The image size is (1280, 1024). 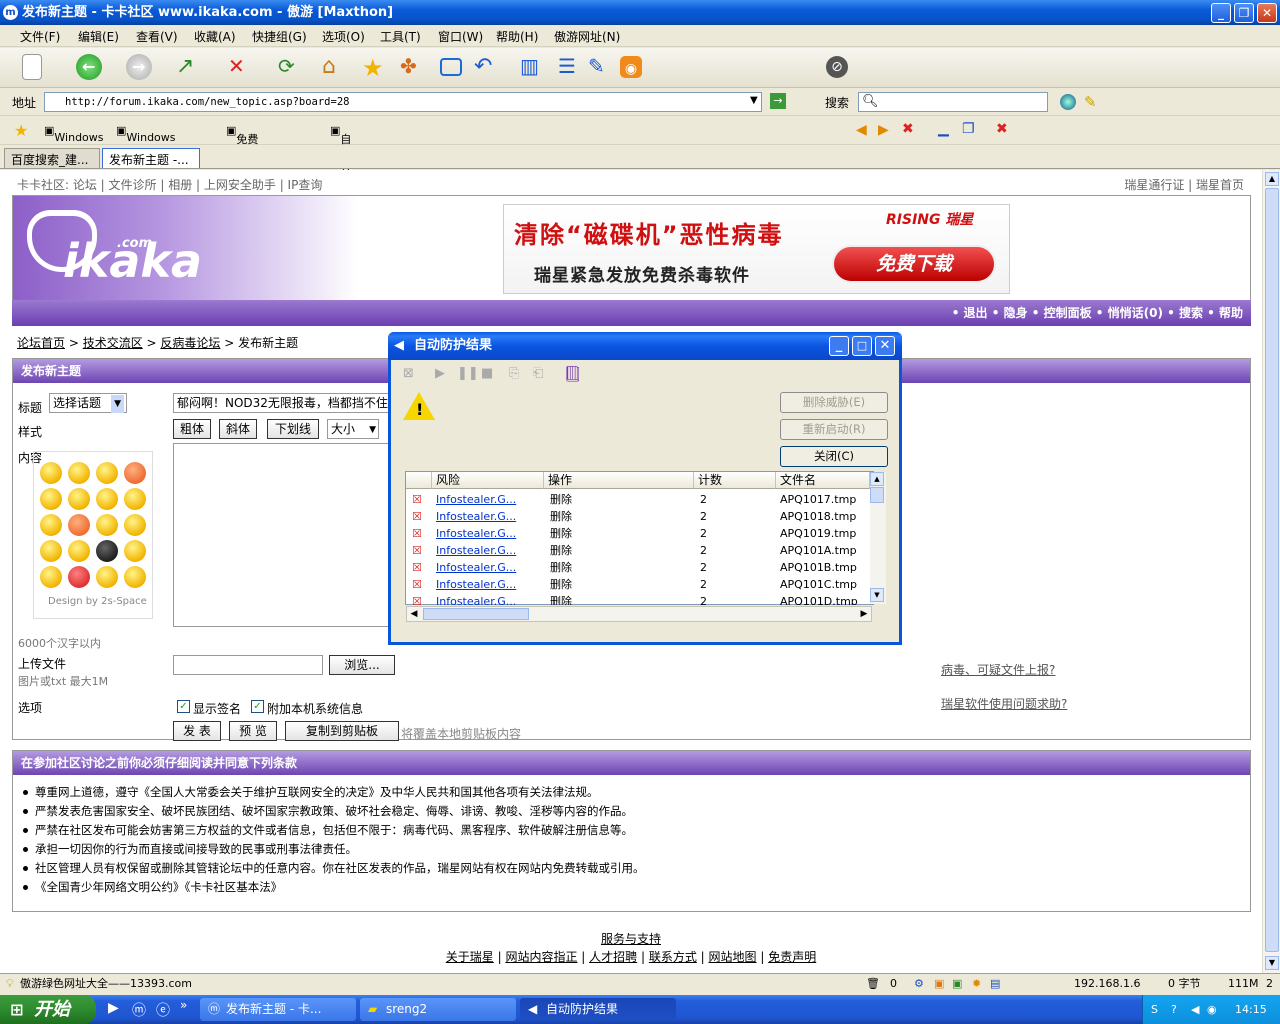 What do you see at coordinates (1002, 129) in the screenshot?
I see `tab-closeall-icon: ✖` at bounding box center [1002, 129].